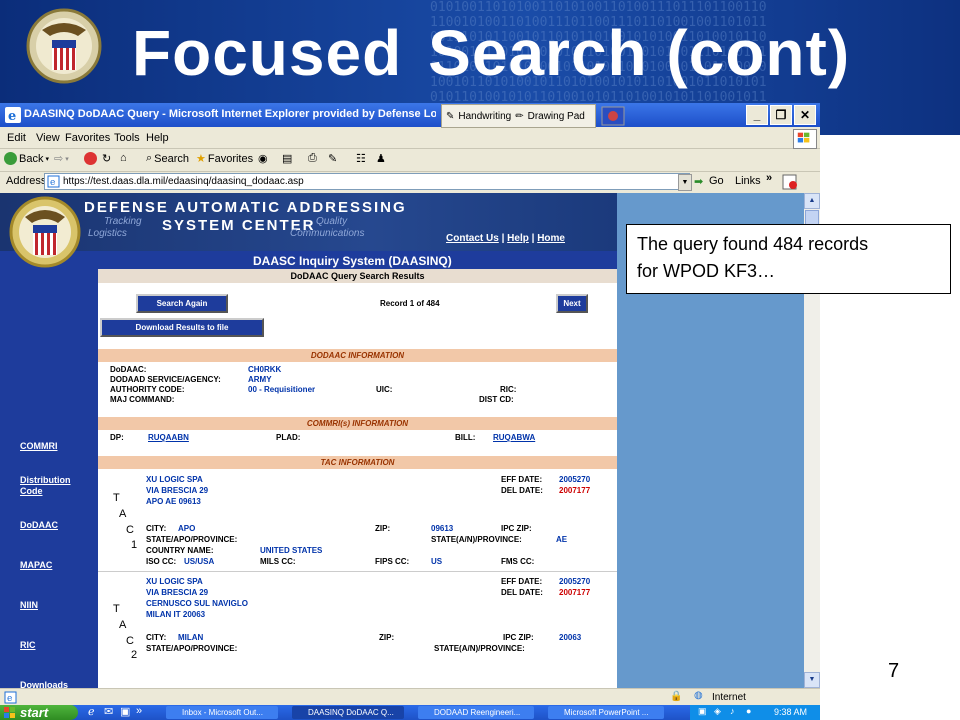 The image size is (960, 720). Describe the element at coordinates (518, 238) in the screenshot. I see `help-link: Help` at that location.